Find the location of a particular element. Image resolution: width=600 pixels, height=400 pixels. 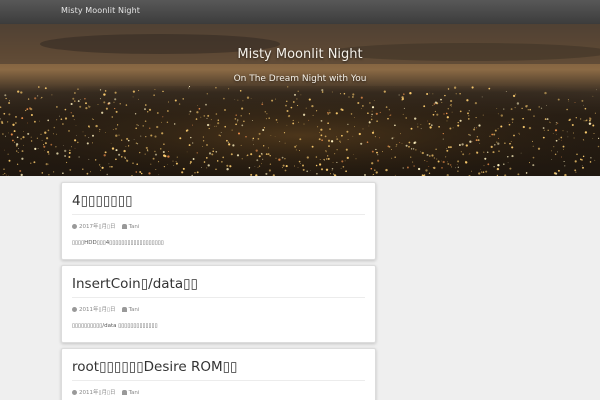

post-meta: 2017年▯月▯日 Tani is located at coordinates (105, 226).